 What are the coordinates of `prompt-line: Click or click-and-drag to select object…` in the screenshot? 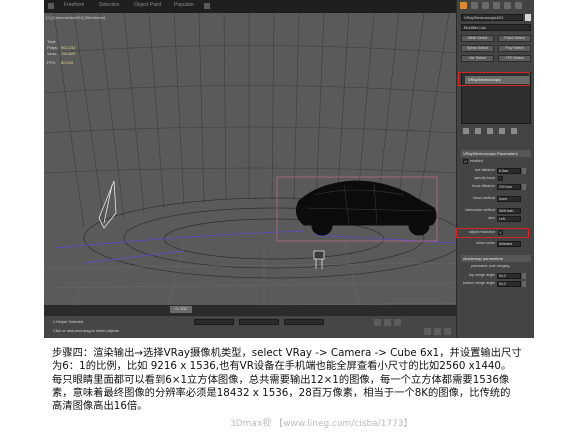 It's located at (86, 331).